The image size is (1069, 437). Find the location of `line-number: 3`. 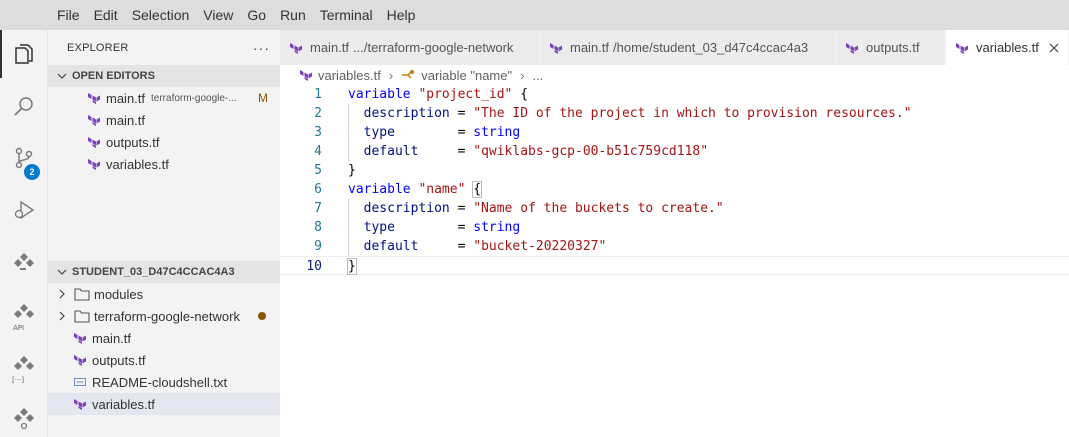

line-number: 3 is located at coordinates (318, 132).